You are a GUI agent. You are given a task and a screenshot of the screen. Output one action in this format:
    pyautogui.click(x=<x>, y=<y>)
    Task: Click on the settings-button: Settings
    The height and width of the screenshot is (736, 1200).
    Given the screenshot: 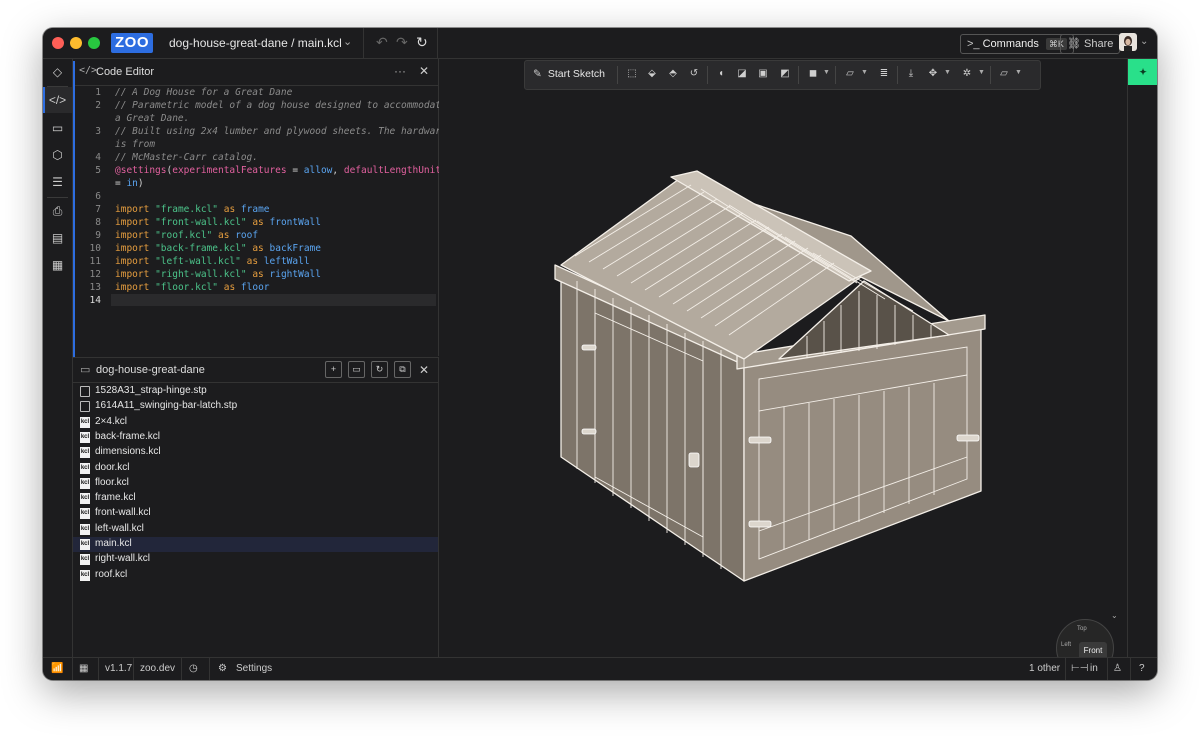 What is the action you would take?
    pyautogui.click(x=254, y=668)
    